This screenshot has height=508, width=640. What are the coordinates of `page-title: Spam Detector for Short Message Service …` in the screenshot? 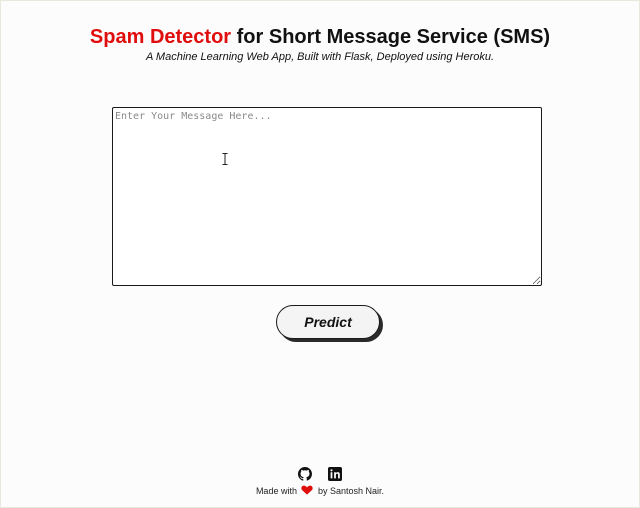 It's located at (320, 37).